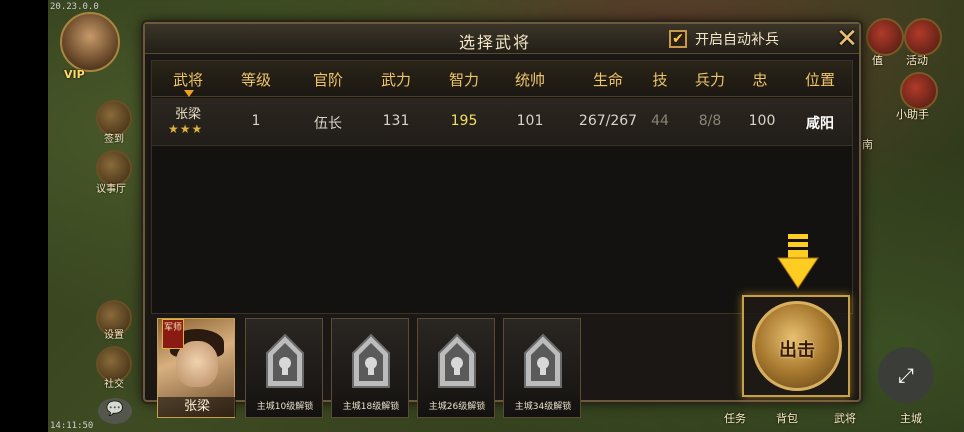  Describe the element at coordinates (787, 418) in the screenshot. I see `bottom-bag-label: 背包` at that location.